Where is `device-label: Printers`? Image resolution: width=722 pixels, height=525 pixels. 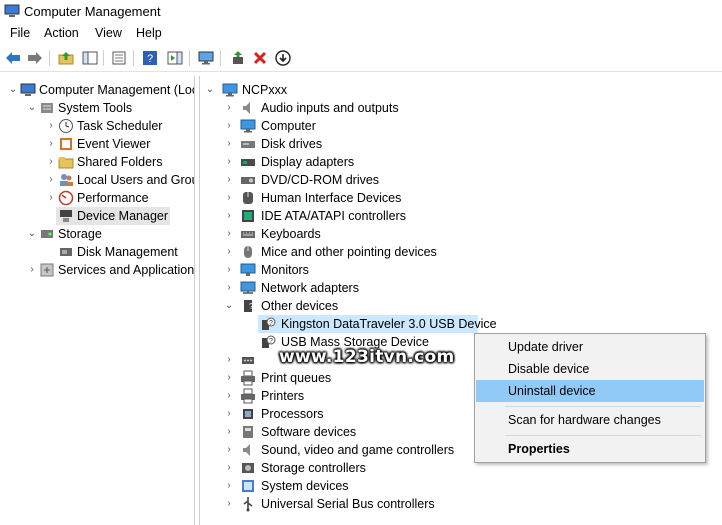
device-label: Printers is located at coordinates (283, 396).